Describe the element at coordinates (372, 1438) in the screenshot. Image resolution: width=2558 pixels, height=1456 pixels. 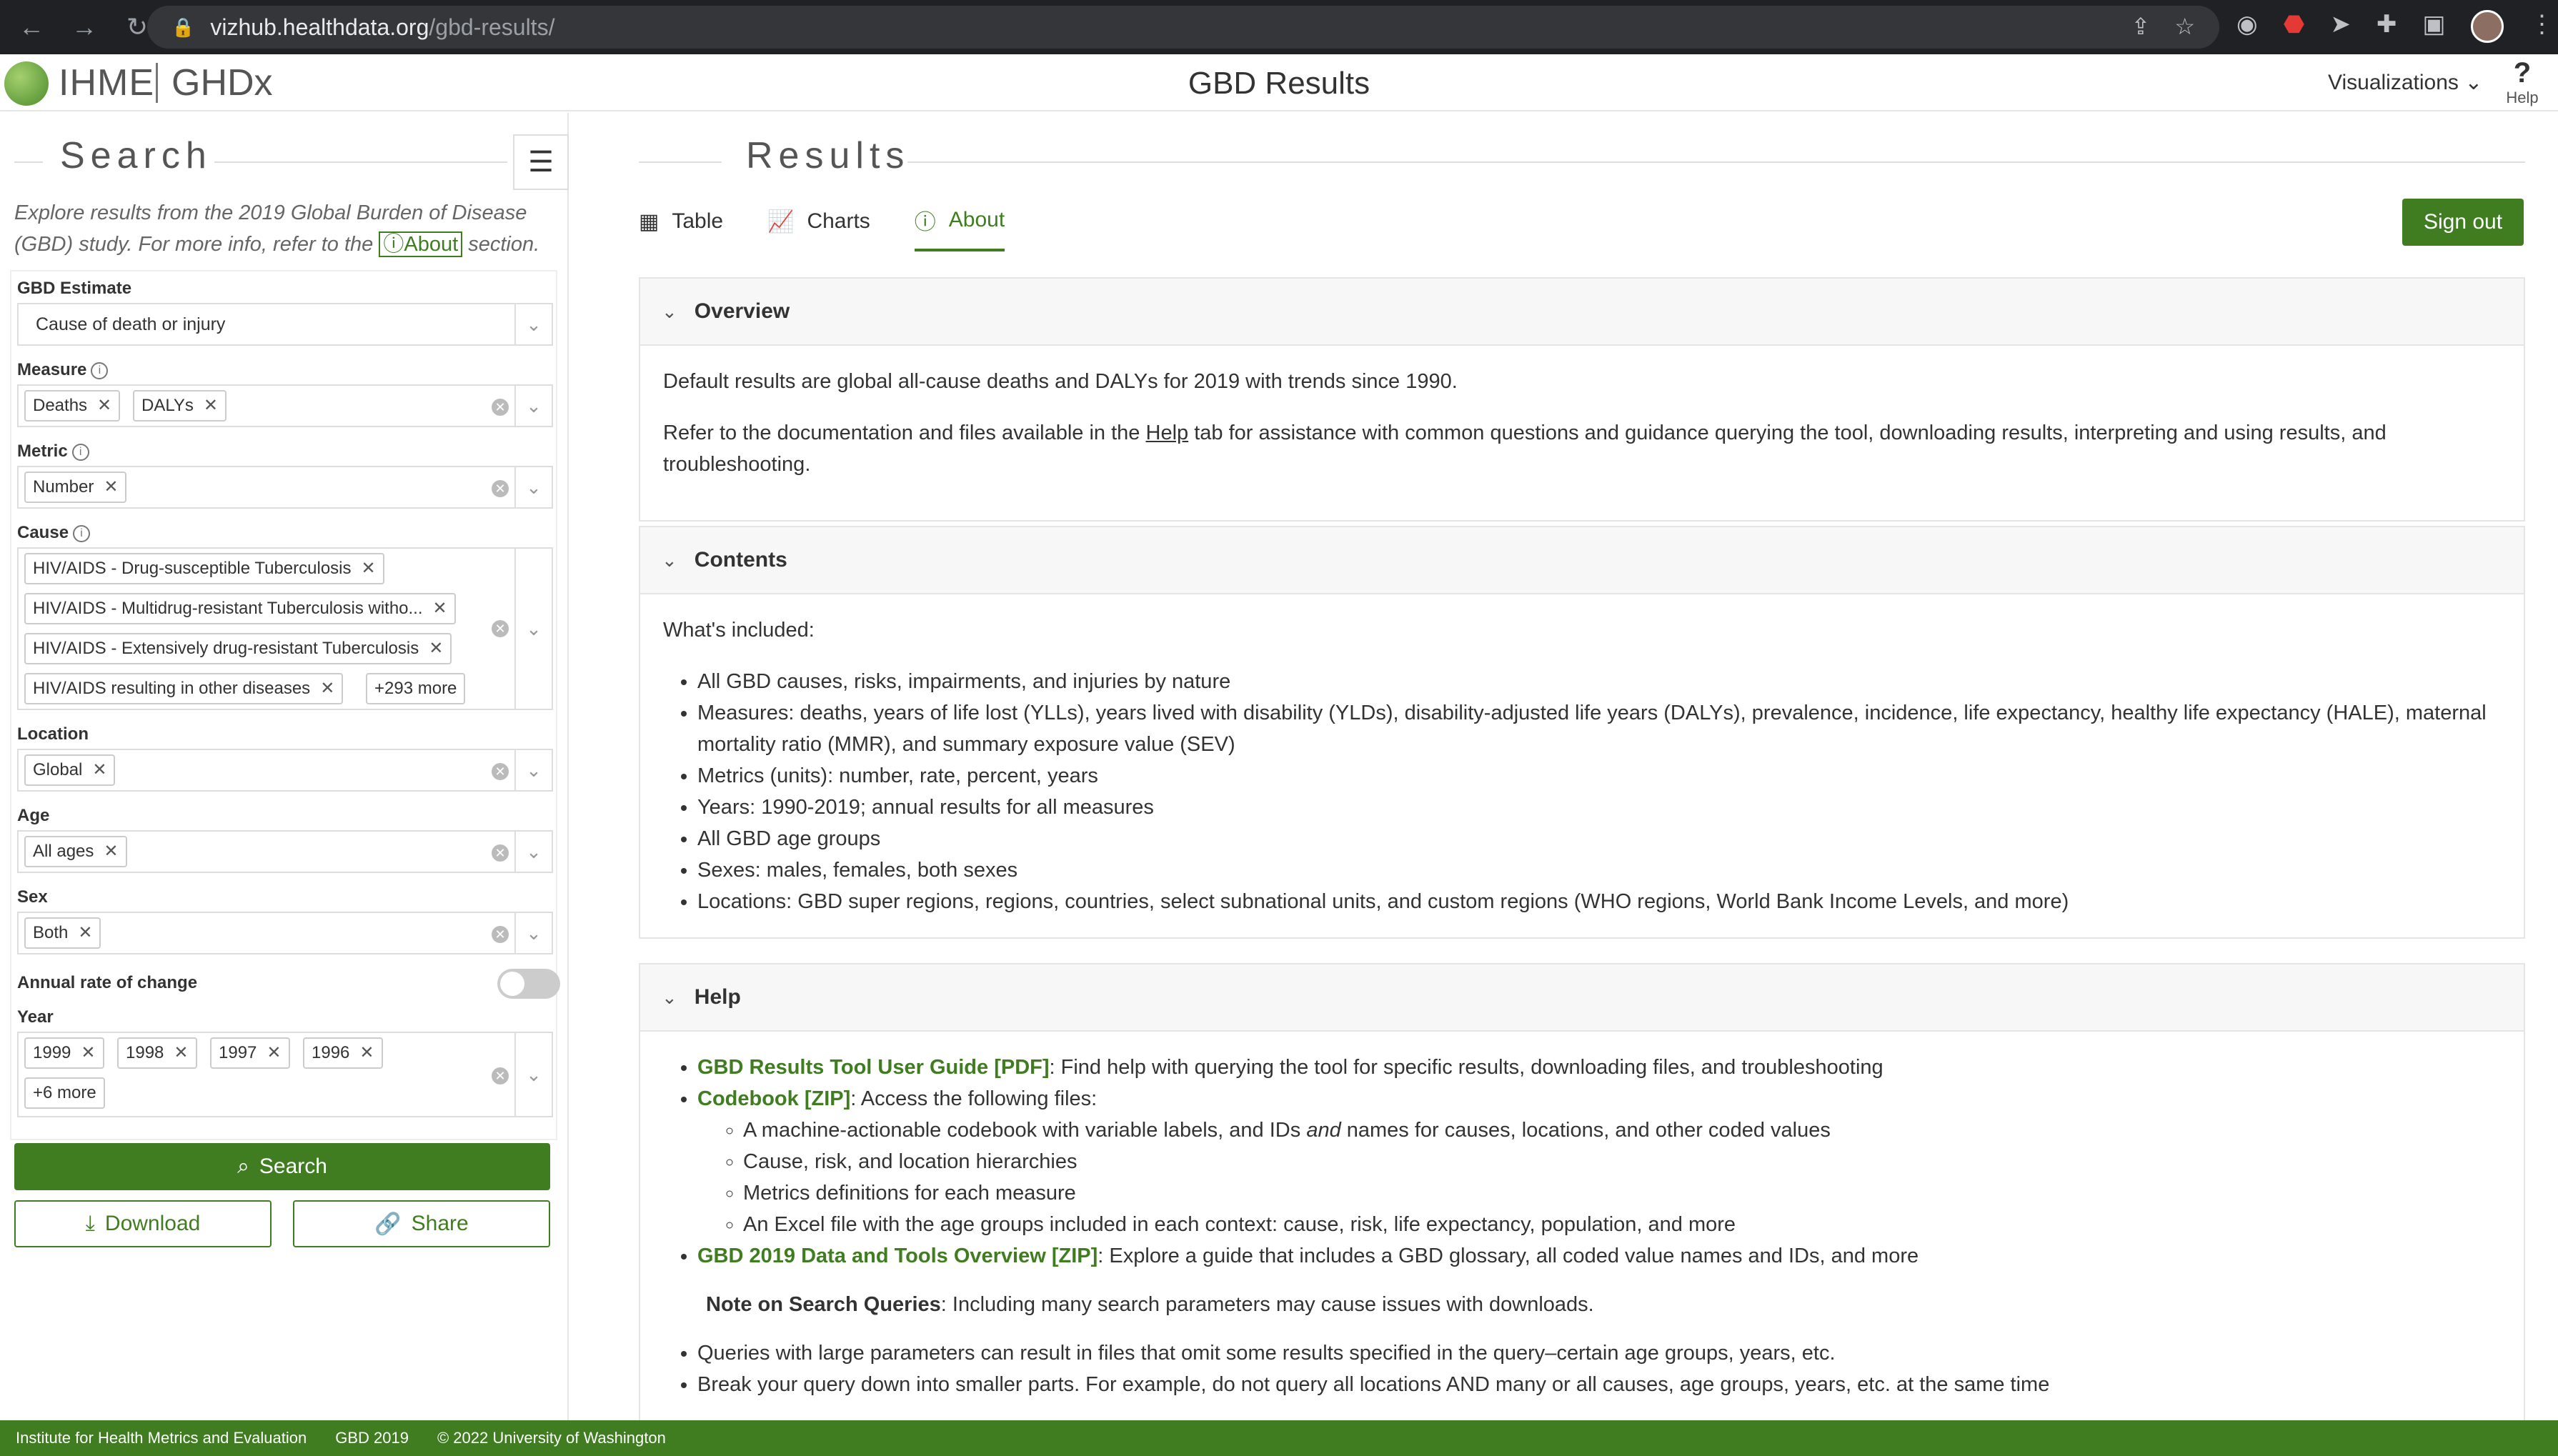
I see `footer-gbd: GBD 2019` at that location.